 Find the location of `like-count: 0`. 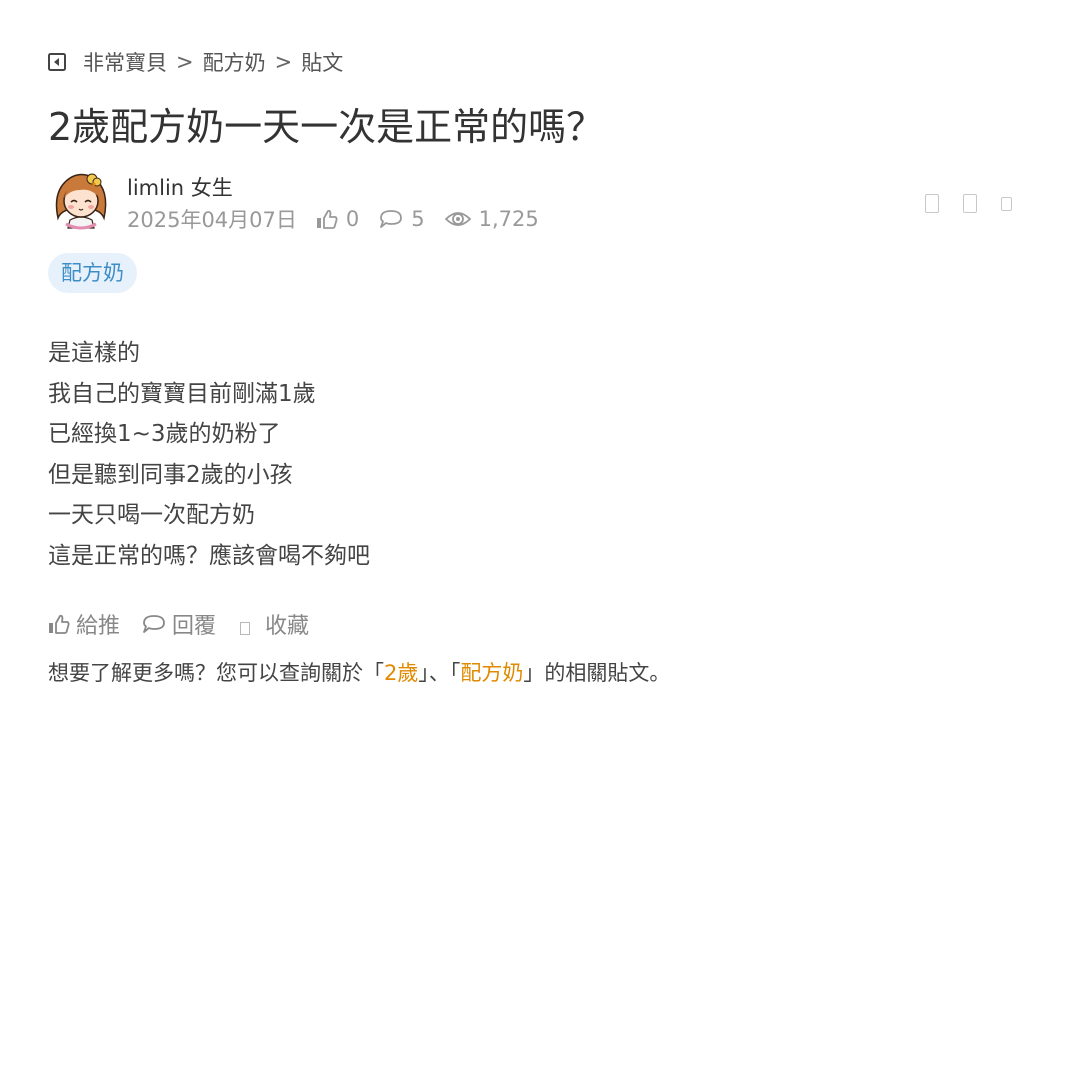

like-count: 0 is located at coordinates (352, 219).